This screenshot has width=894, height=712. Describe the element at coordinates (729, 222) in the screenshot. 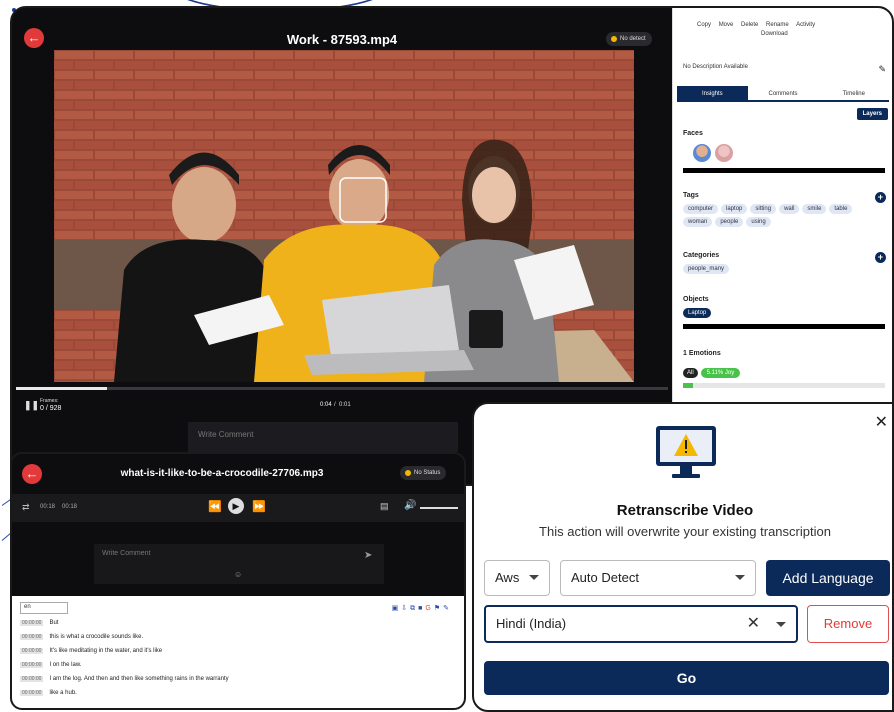

I see `tag-chip: people` at that location.